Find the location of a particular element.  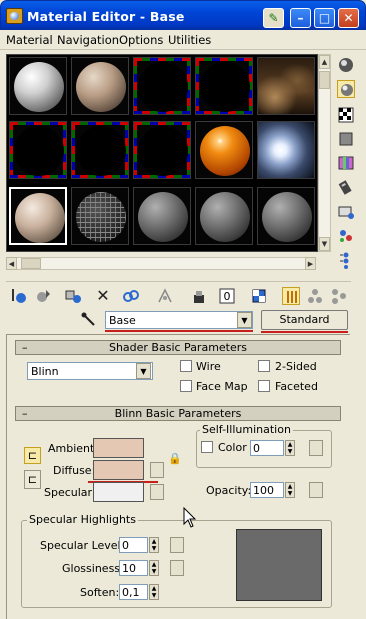

sample-type-icon is located at coordinates (346, 65).